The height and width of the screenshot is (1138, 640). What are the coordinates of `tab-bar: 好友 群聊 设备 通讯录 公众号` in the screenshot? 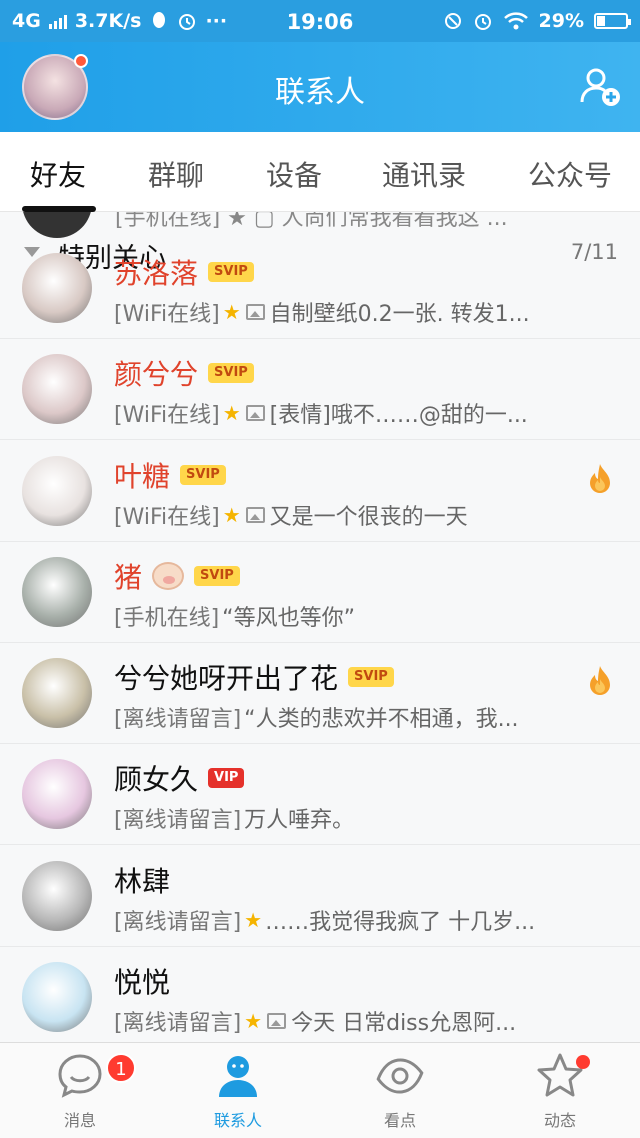 It's located at (320, 172).